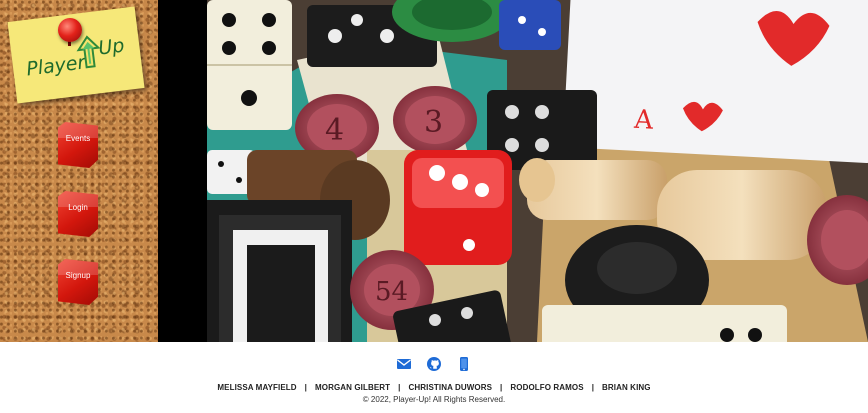 The width and height of the screenshot is (868, 413). What do you see at coordinates (643, 120) in the screenshot?
I see `svg-text: A` at bounding box center [643, 120].